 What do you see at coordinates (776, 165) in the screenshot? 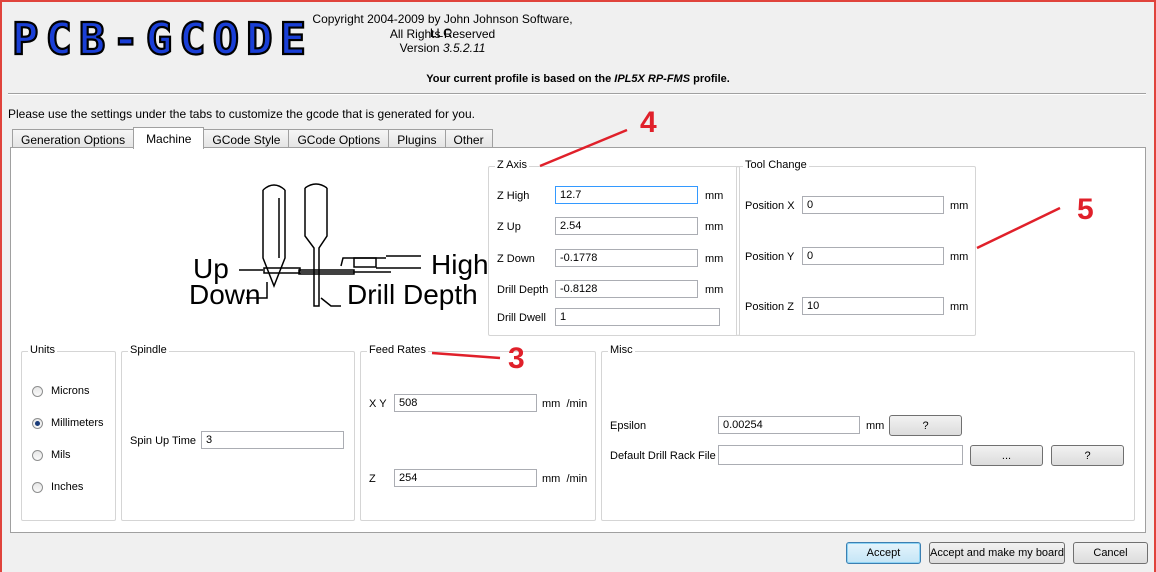
I see `tool-change-title: Tool Change` at bounding box center [776, 165].